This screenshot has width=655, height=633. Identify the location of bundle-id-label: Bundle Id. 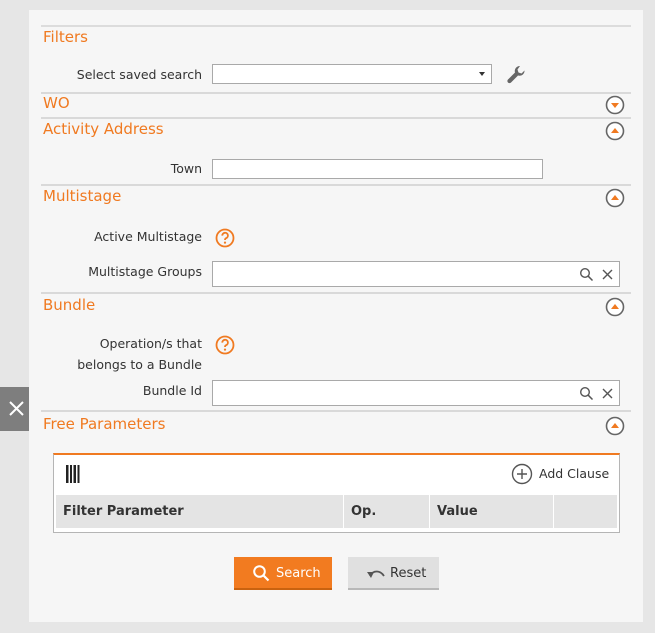
(172, 390).